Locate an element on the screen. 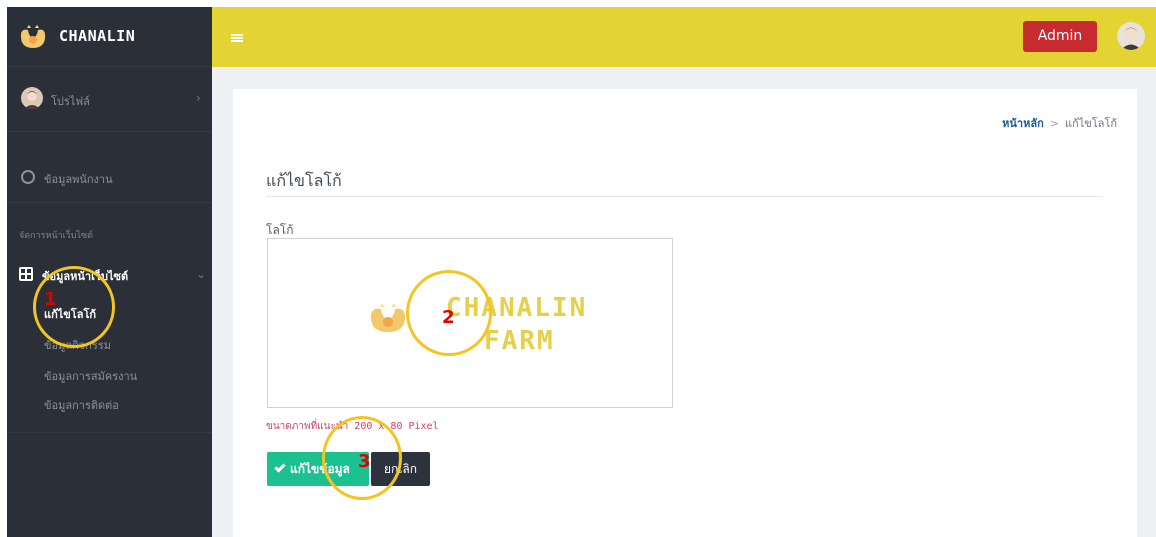 This screenshot has height=537, width=1156. avatar is located at coordinates (32, 98).